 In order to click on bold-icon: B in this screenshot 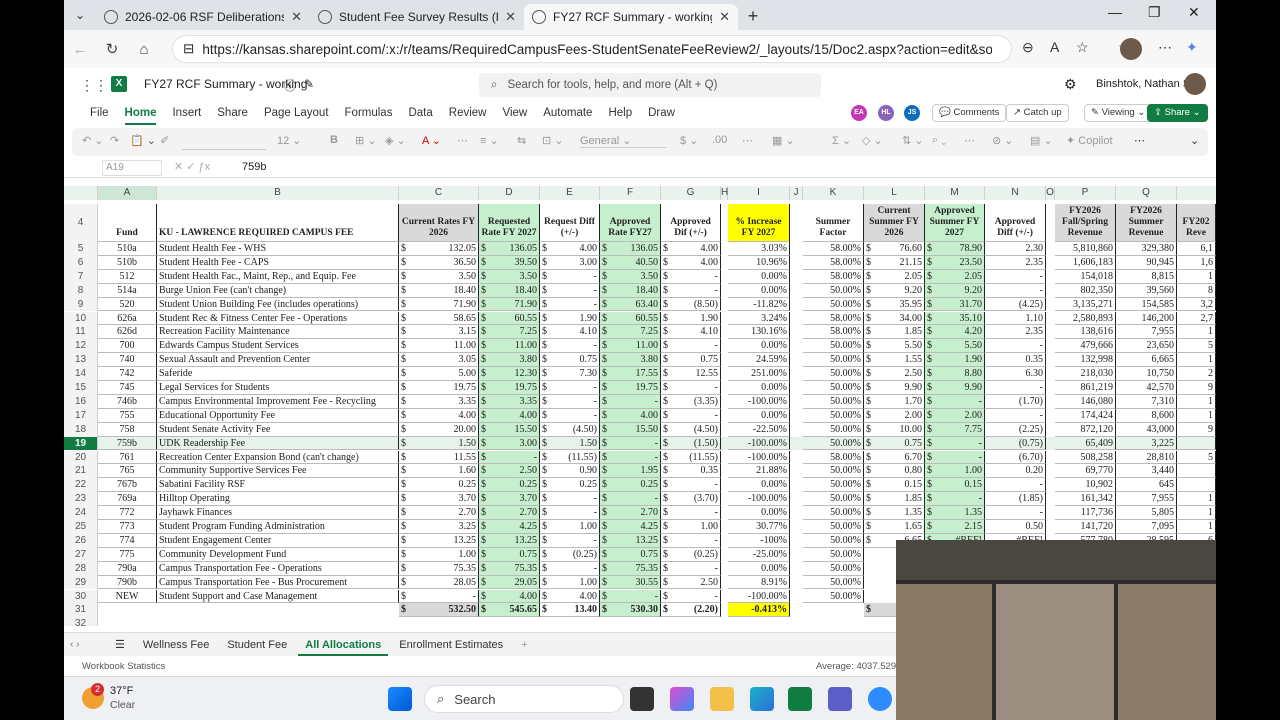, I will do `click(334, 140)`.